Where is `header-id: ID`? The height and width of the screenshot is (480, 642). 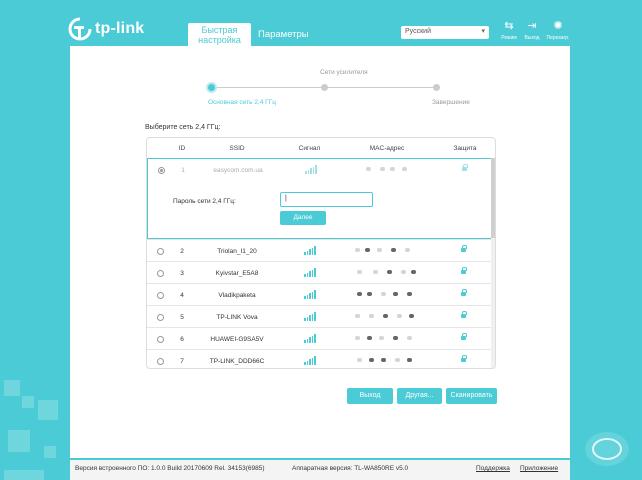 header-id: ID is located at coordinates (182, 148).